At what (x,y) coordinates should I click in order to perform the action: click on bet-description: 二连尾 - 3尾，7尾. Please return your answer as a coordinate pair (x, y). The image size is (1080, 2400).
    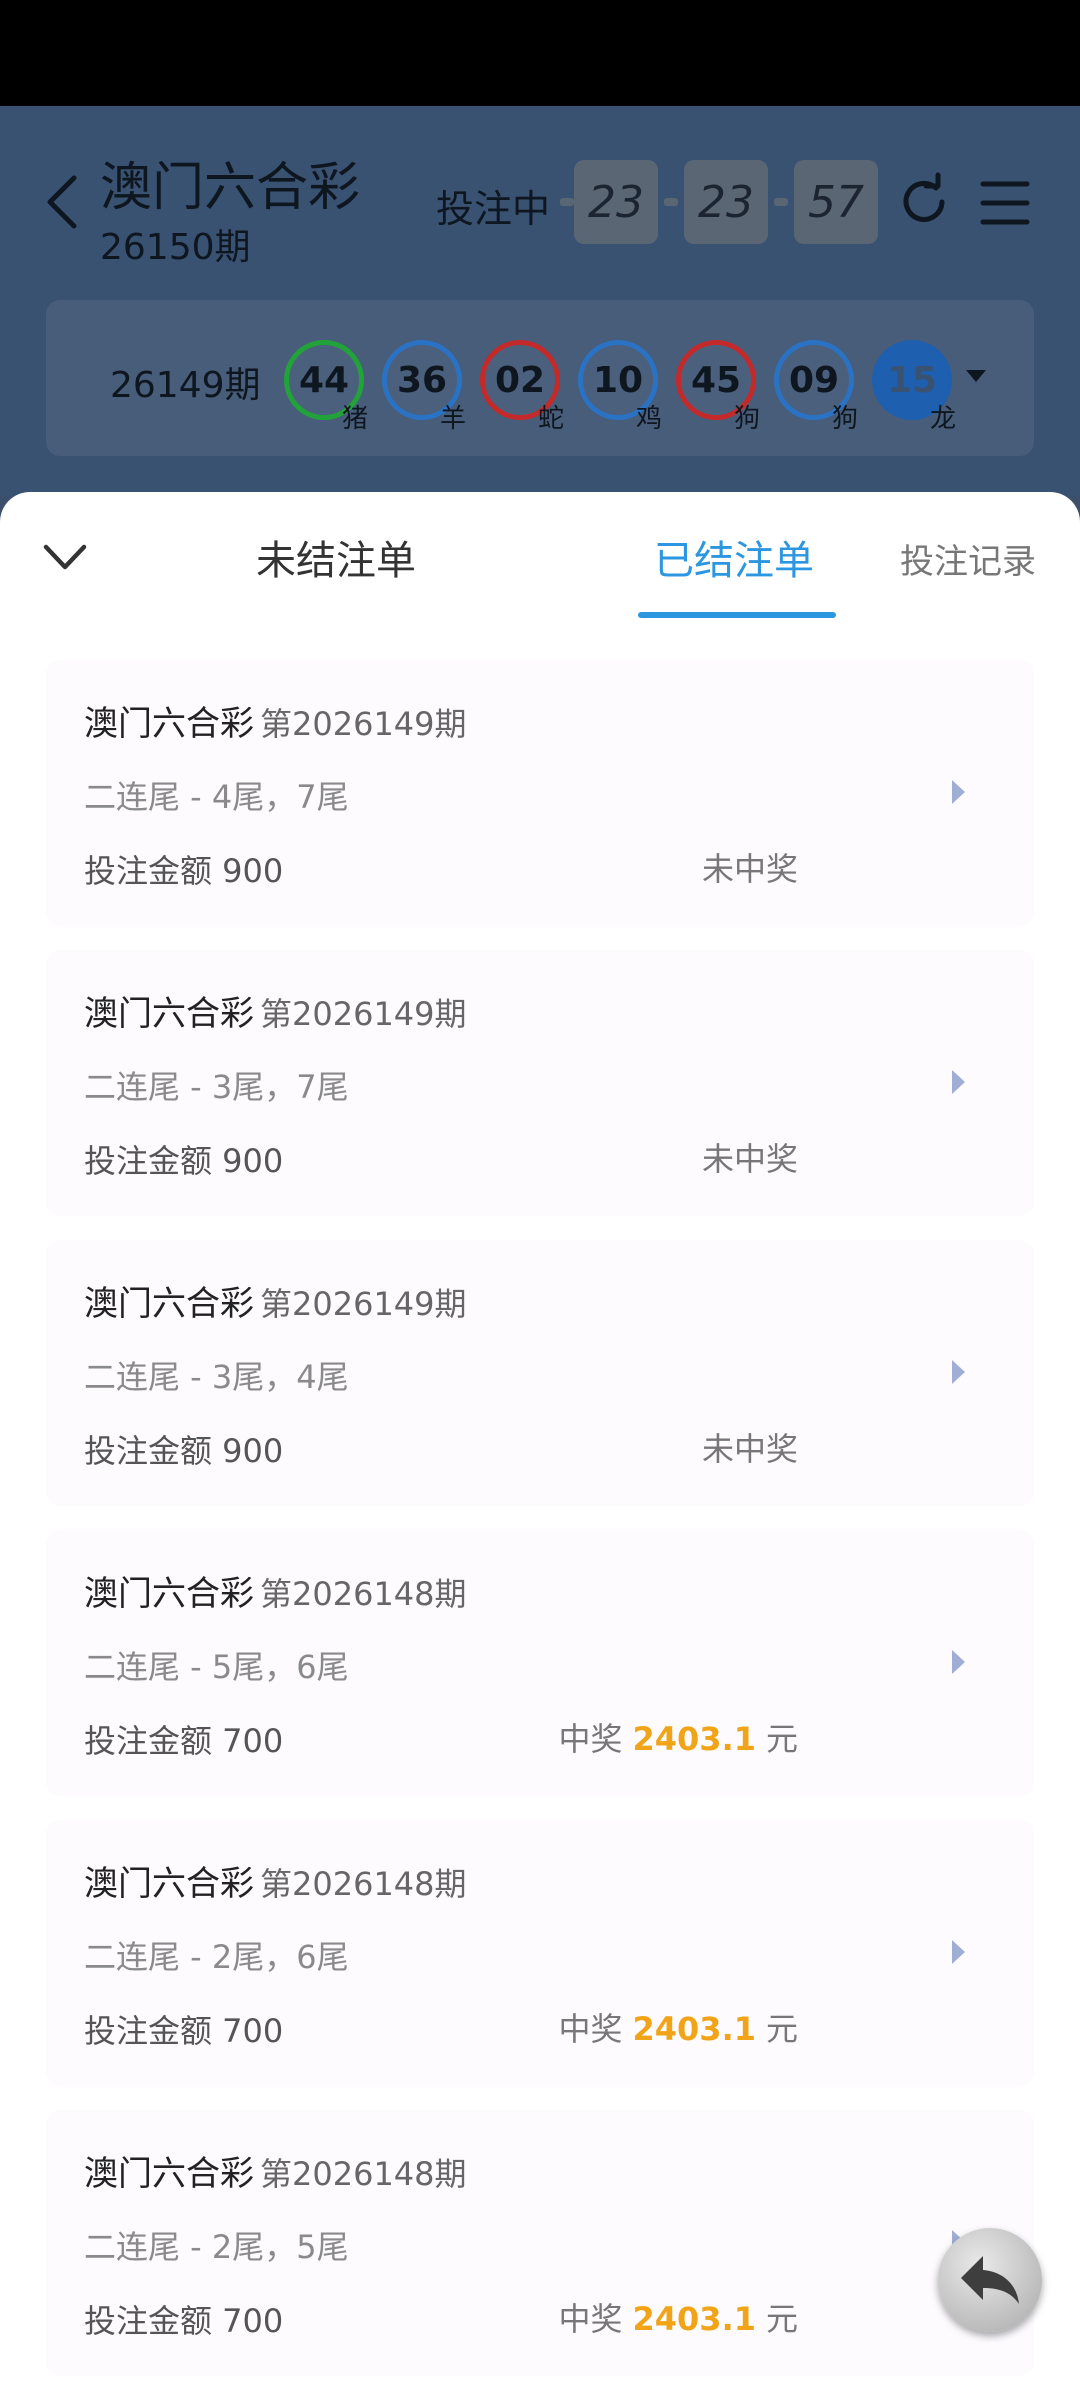
    Looking at the image, I should click on (216, 1087).